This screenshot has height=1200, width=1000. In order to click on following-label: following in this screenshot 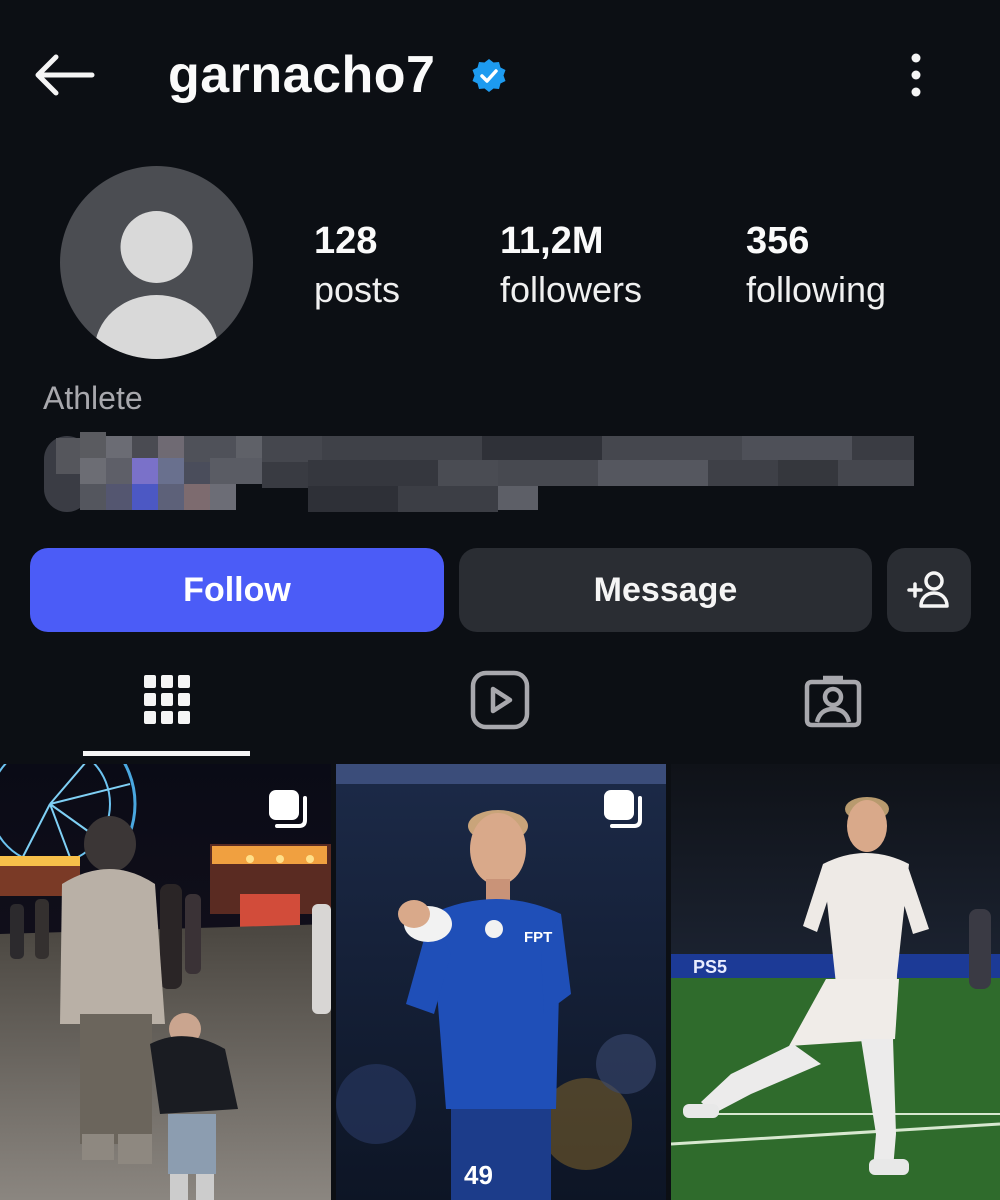, I will do `click(816, 289)`.